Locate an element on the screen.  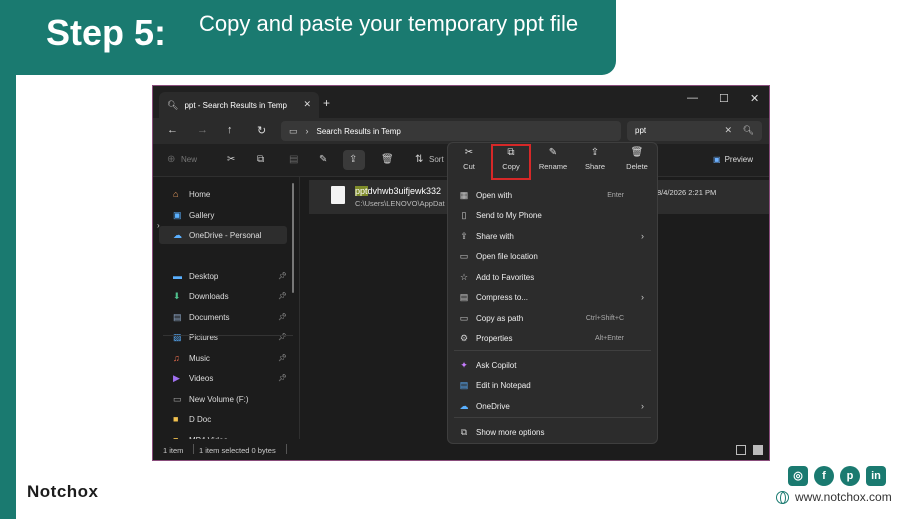
rename-icon: ✎︎ is located at coordinates (553, 152).